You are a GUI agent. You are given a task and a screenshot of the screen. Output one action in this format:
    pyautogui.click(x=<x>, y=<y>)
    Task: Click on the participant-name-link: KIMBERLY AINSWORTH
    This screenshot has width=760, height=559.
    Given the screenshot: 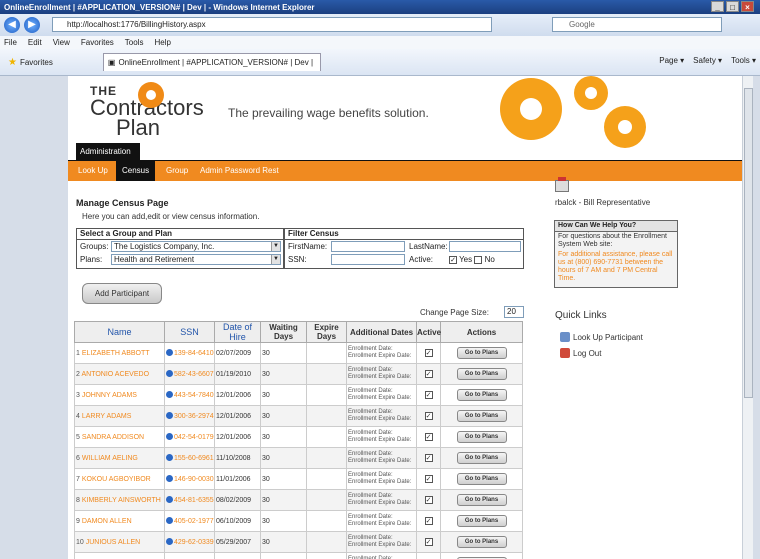 What is the action you would take?
    pyautogui.click(x=121, y=500)
    